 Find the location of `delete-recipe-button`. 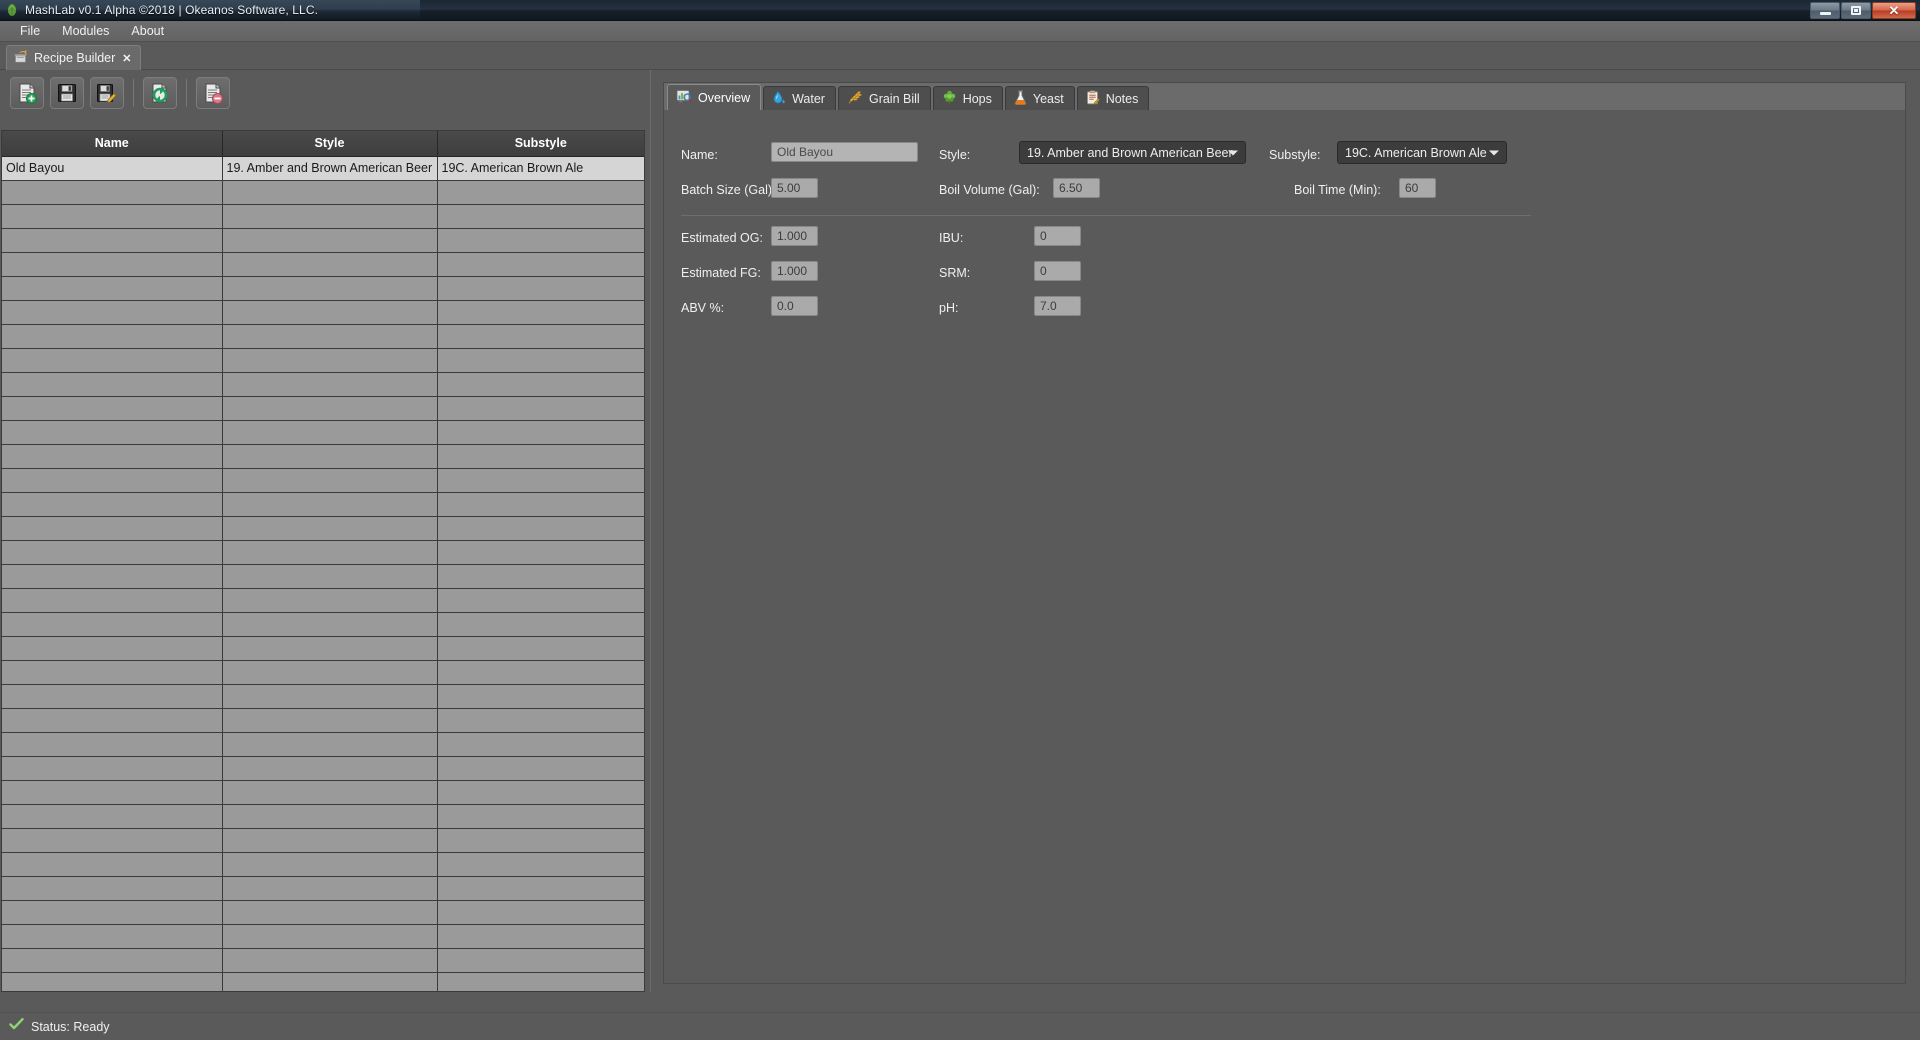

delete-recipe-button is located at coordinates (213, 92).